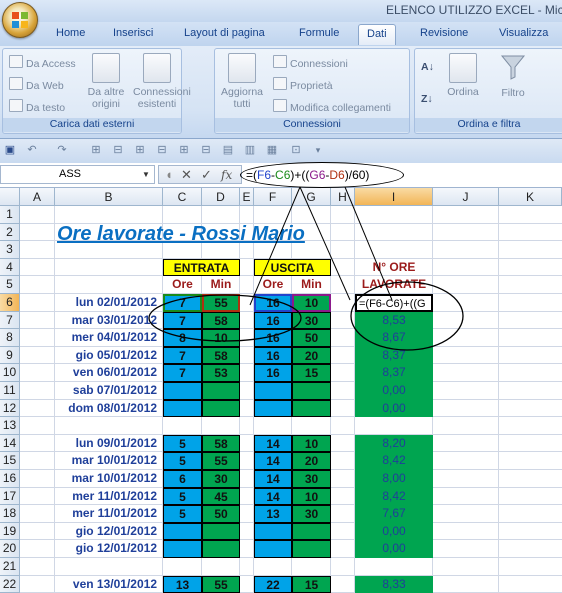 This screenshot has width=562, height=593. Describe the element at coordinates (10, 250) in the screenshot. I see `row-header-3: 3` at that location.